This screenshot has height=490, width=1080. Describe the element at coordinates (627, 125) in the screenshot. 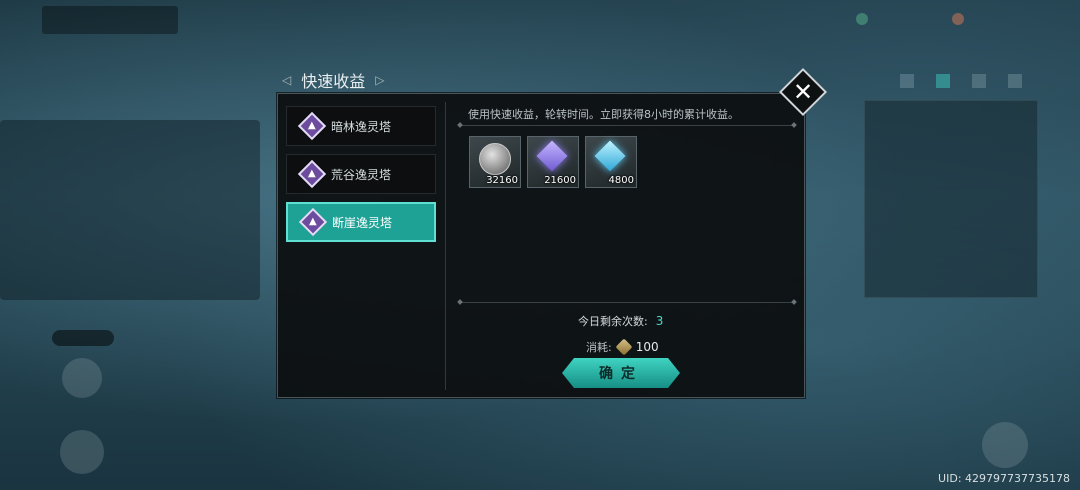

I see `description-divider` at that location.